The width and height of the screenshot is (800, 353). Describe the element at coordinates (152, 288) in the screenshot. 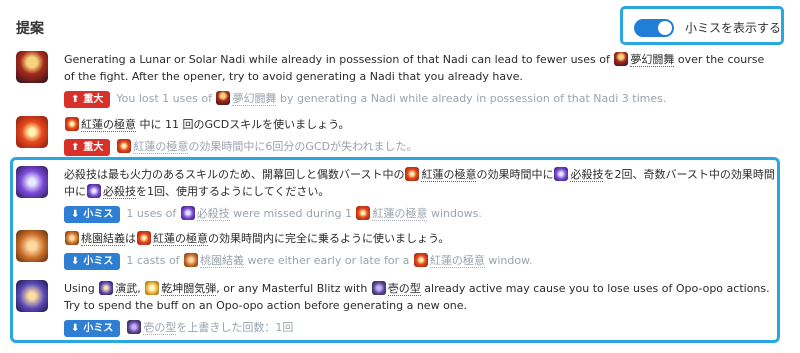

I see `six-sided-star-icon` at that location.